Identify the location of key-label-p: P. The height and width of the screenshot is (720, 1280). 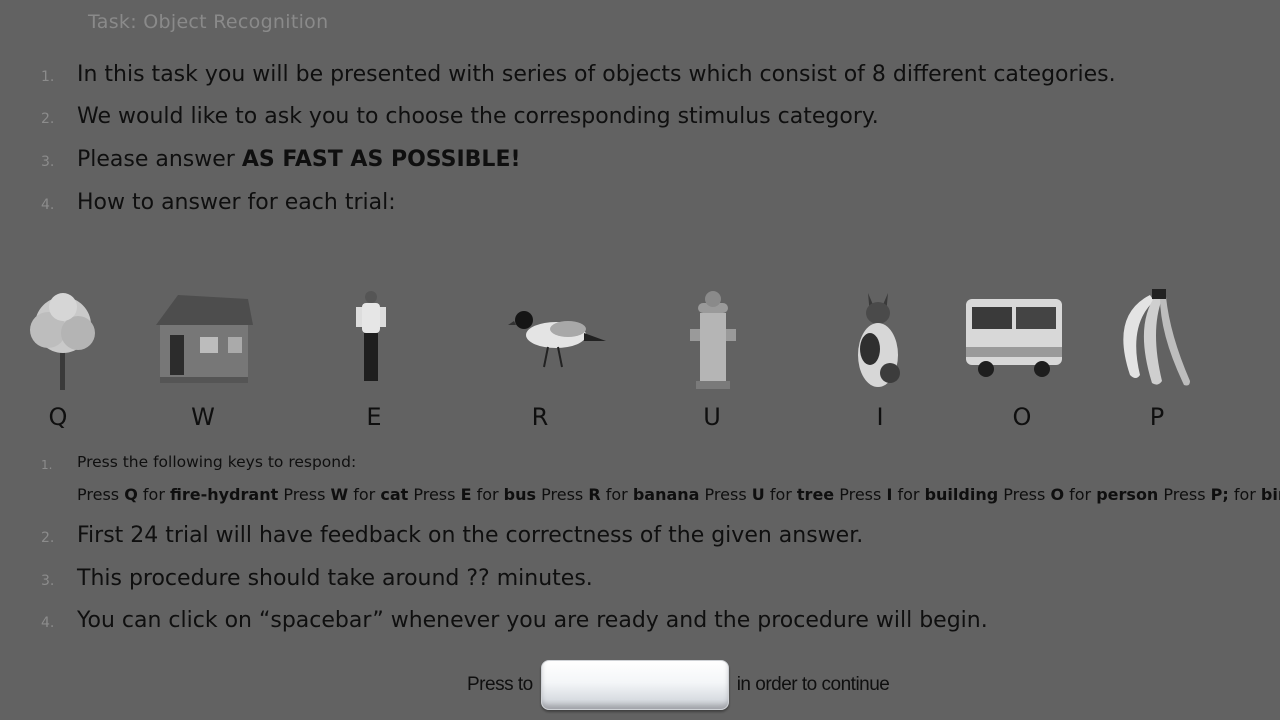
(1157, 417).